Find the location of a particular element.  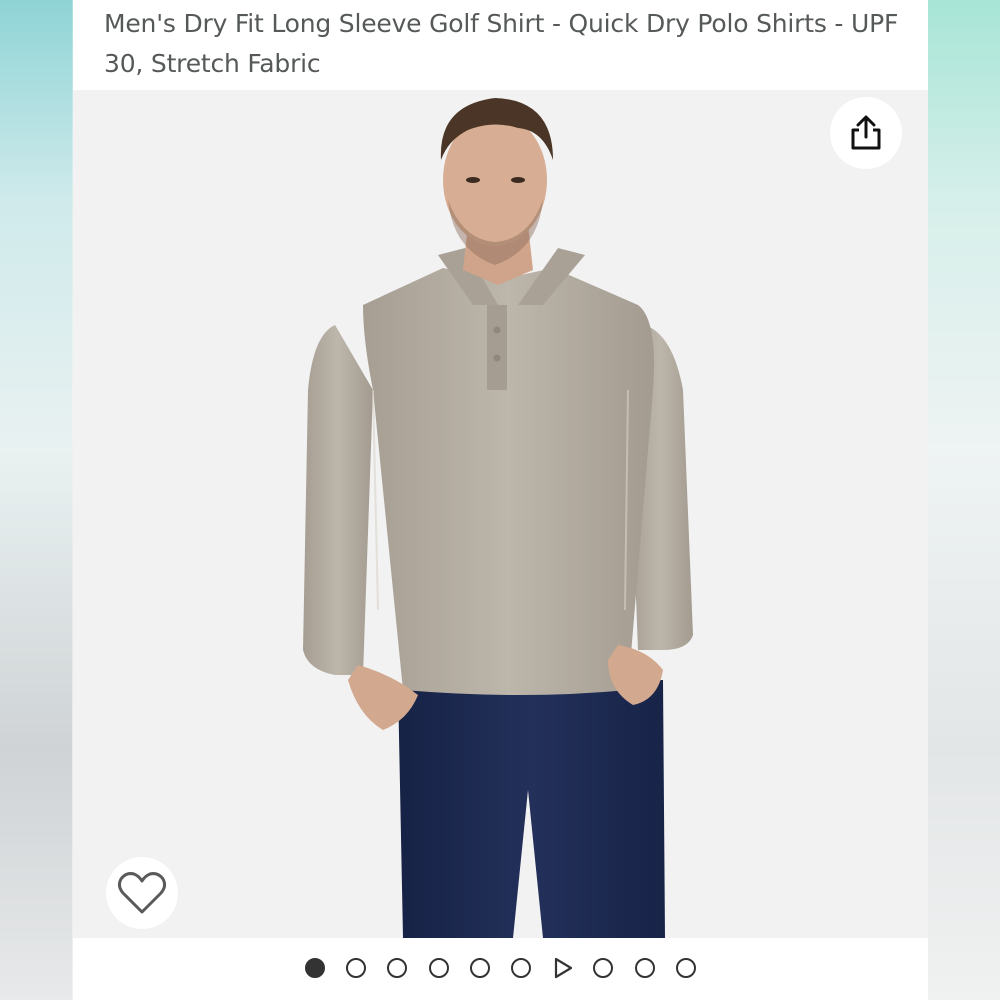

wishlist-button is located at coordinates (142, 893).